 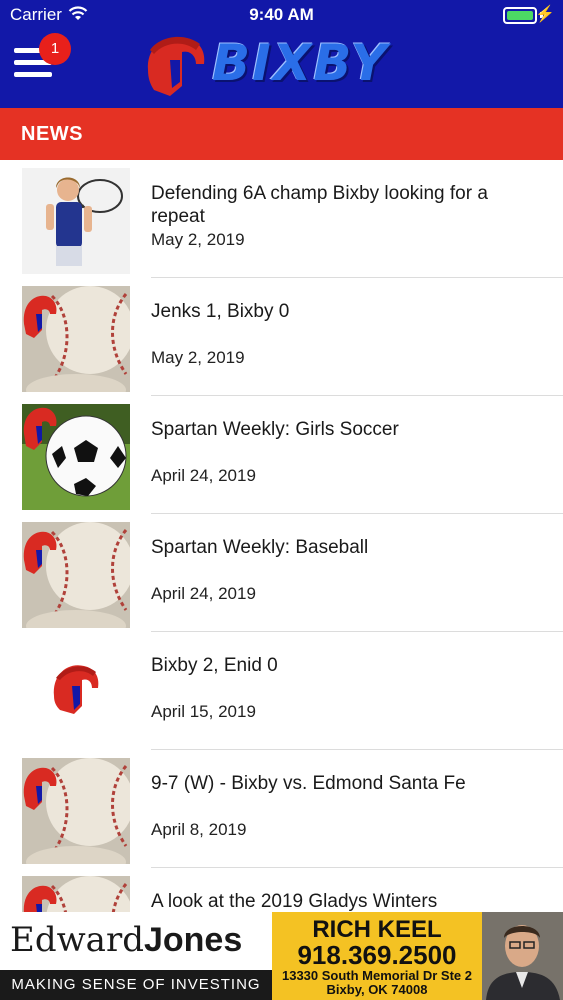 I want to click on logo-text: BIXBY, so click(x=300, y=63).